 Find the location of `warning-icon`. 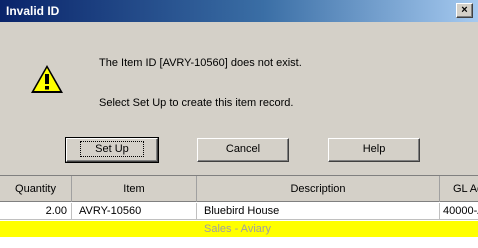

warning-icon is located at coordinates (47, 79).